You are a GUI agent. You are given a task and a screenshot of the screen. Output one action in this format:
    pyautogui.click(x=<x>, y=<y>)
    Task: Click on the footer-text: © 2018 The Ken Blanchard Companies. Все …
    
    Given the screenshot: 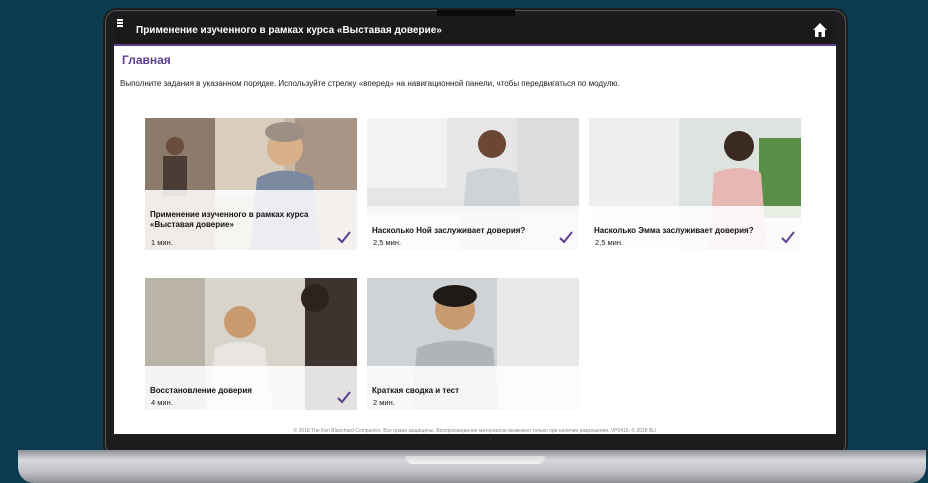 What is the action you would take?
    pyautogui.click(x=475, y=431)
    